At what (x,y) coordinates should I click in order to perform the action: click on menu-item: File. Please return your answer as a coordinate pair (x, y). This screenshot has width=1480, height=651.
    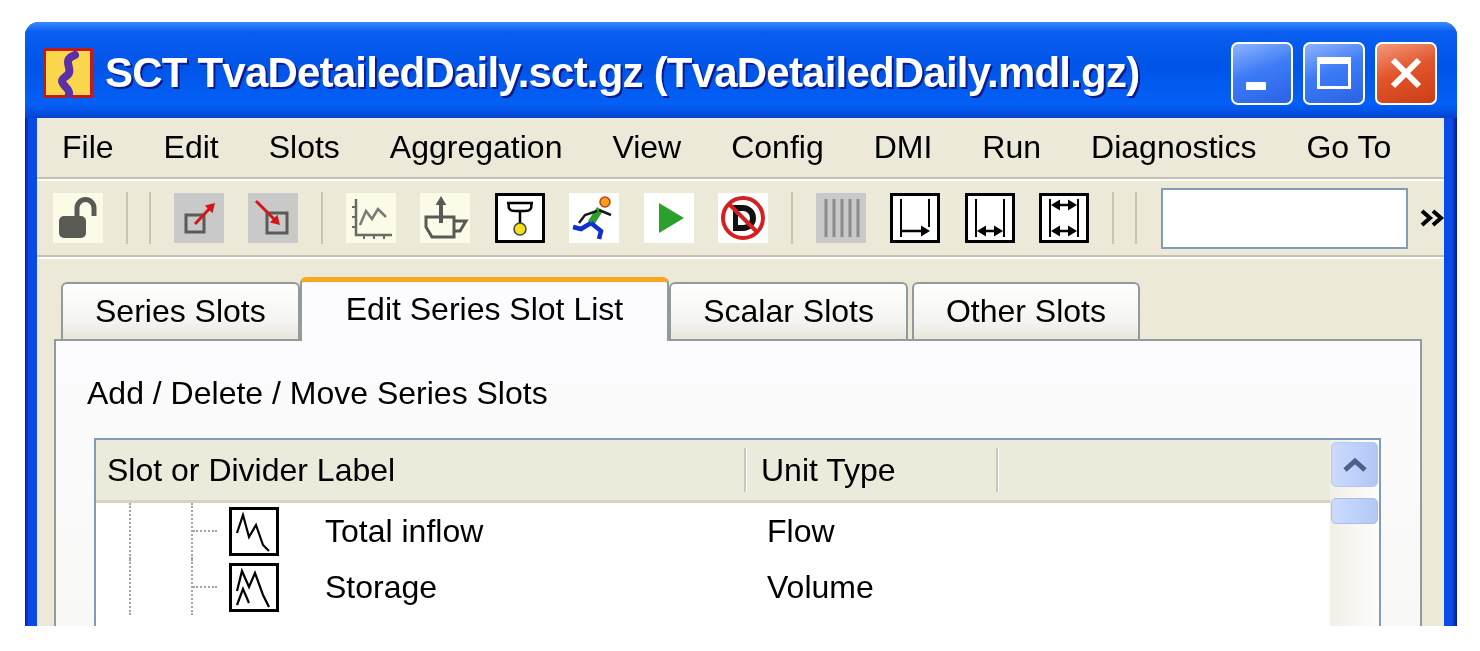
    Looking at the image, I should click on (88, 147).